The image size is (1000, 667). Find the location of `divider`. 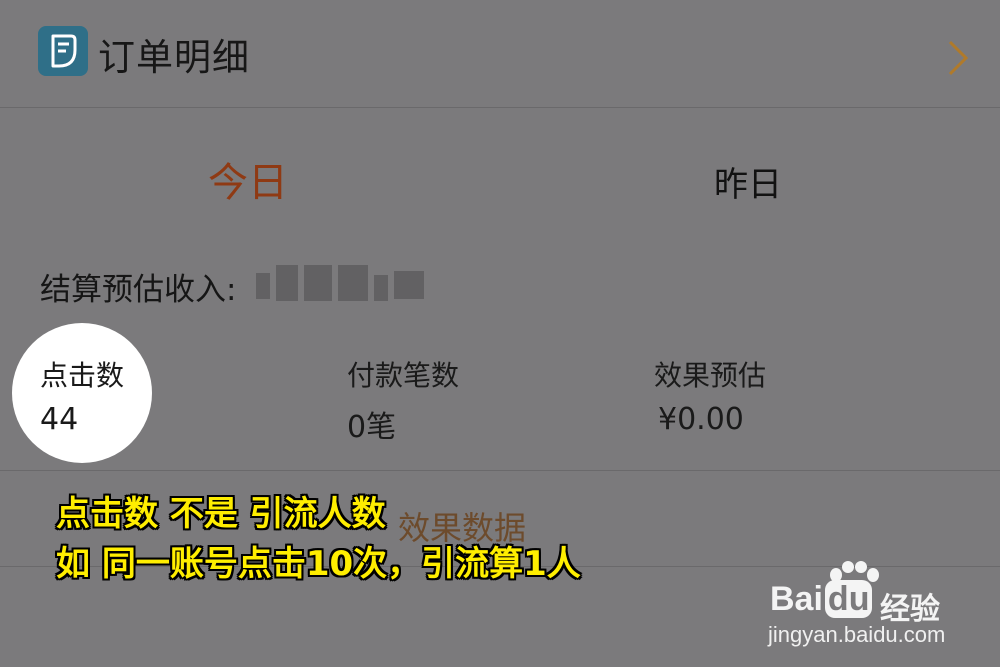

divider is located at coordinates (500, 470).